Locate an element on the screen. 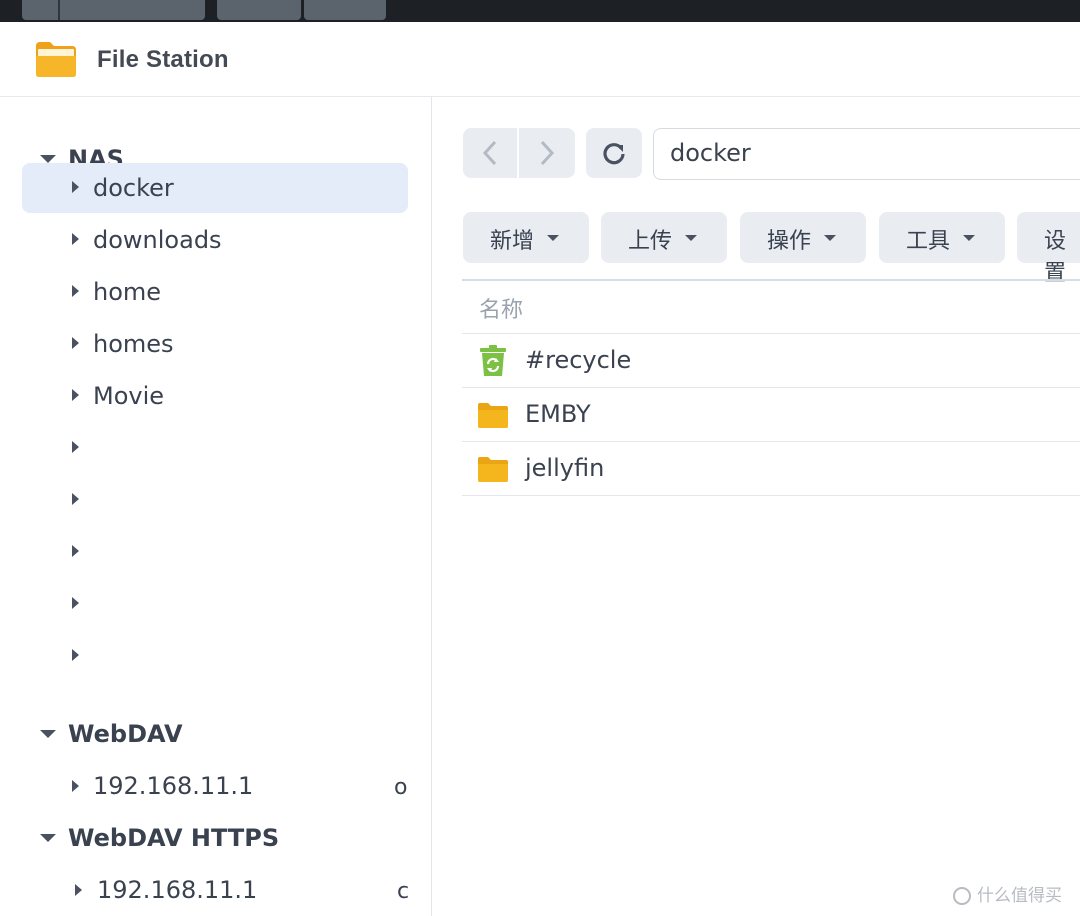 The height and width of the screenshot is (916, 1080). upload-button-label: 上传 is located at coordinates (650, 241).